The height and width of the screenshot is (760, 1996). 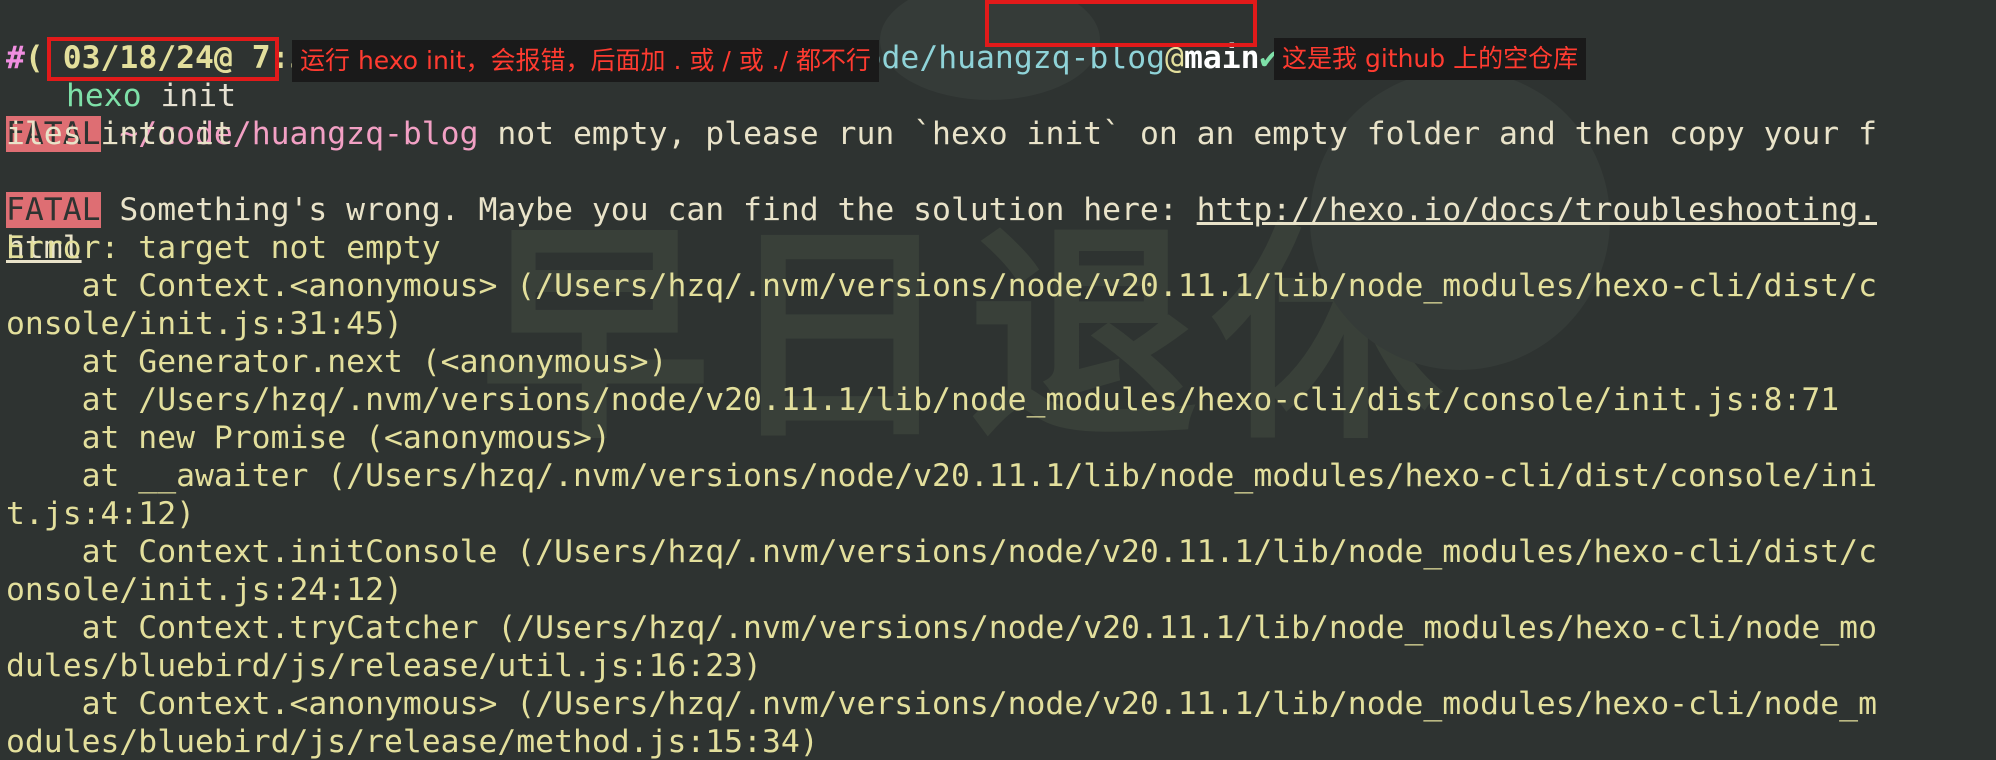 I want to click on stack-line: dules/bluebird/js/release/util.js:16:23), so click(x=384, y=666).